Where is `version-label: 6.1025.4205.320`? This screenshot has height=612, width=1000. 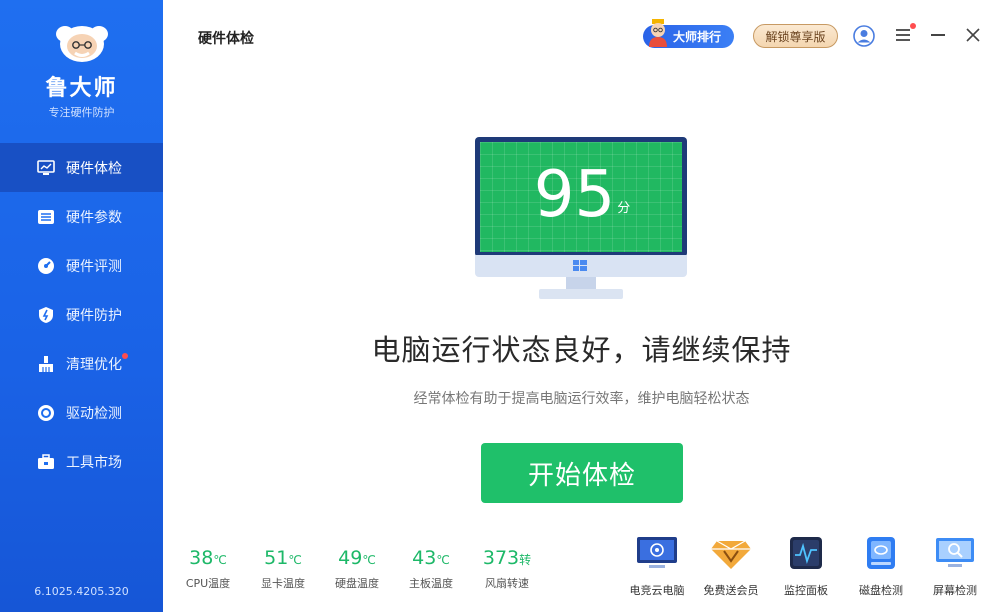
version-label: 6.1025.4205.320 is located at coordinates (81, 591).